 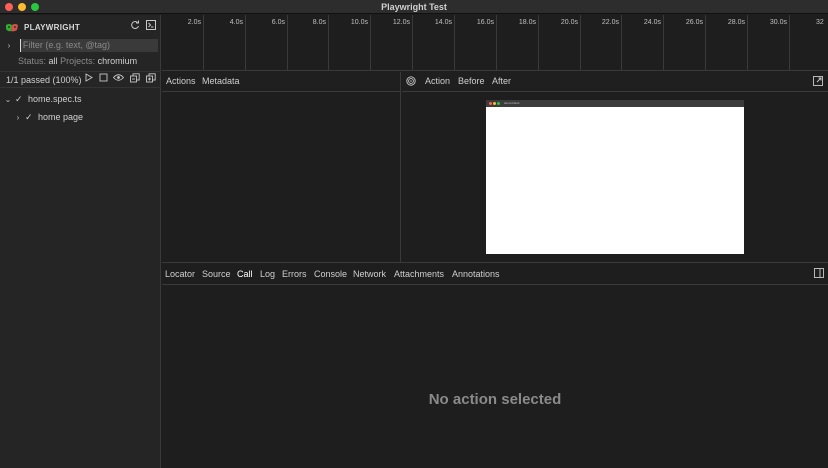 What do you see at coordinates (736, 22) in the screenshot?
I see `timeline-tick-label: 28.0s` at bounding box center [736, 22].